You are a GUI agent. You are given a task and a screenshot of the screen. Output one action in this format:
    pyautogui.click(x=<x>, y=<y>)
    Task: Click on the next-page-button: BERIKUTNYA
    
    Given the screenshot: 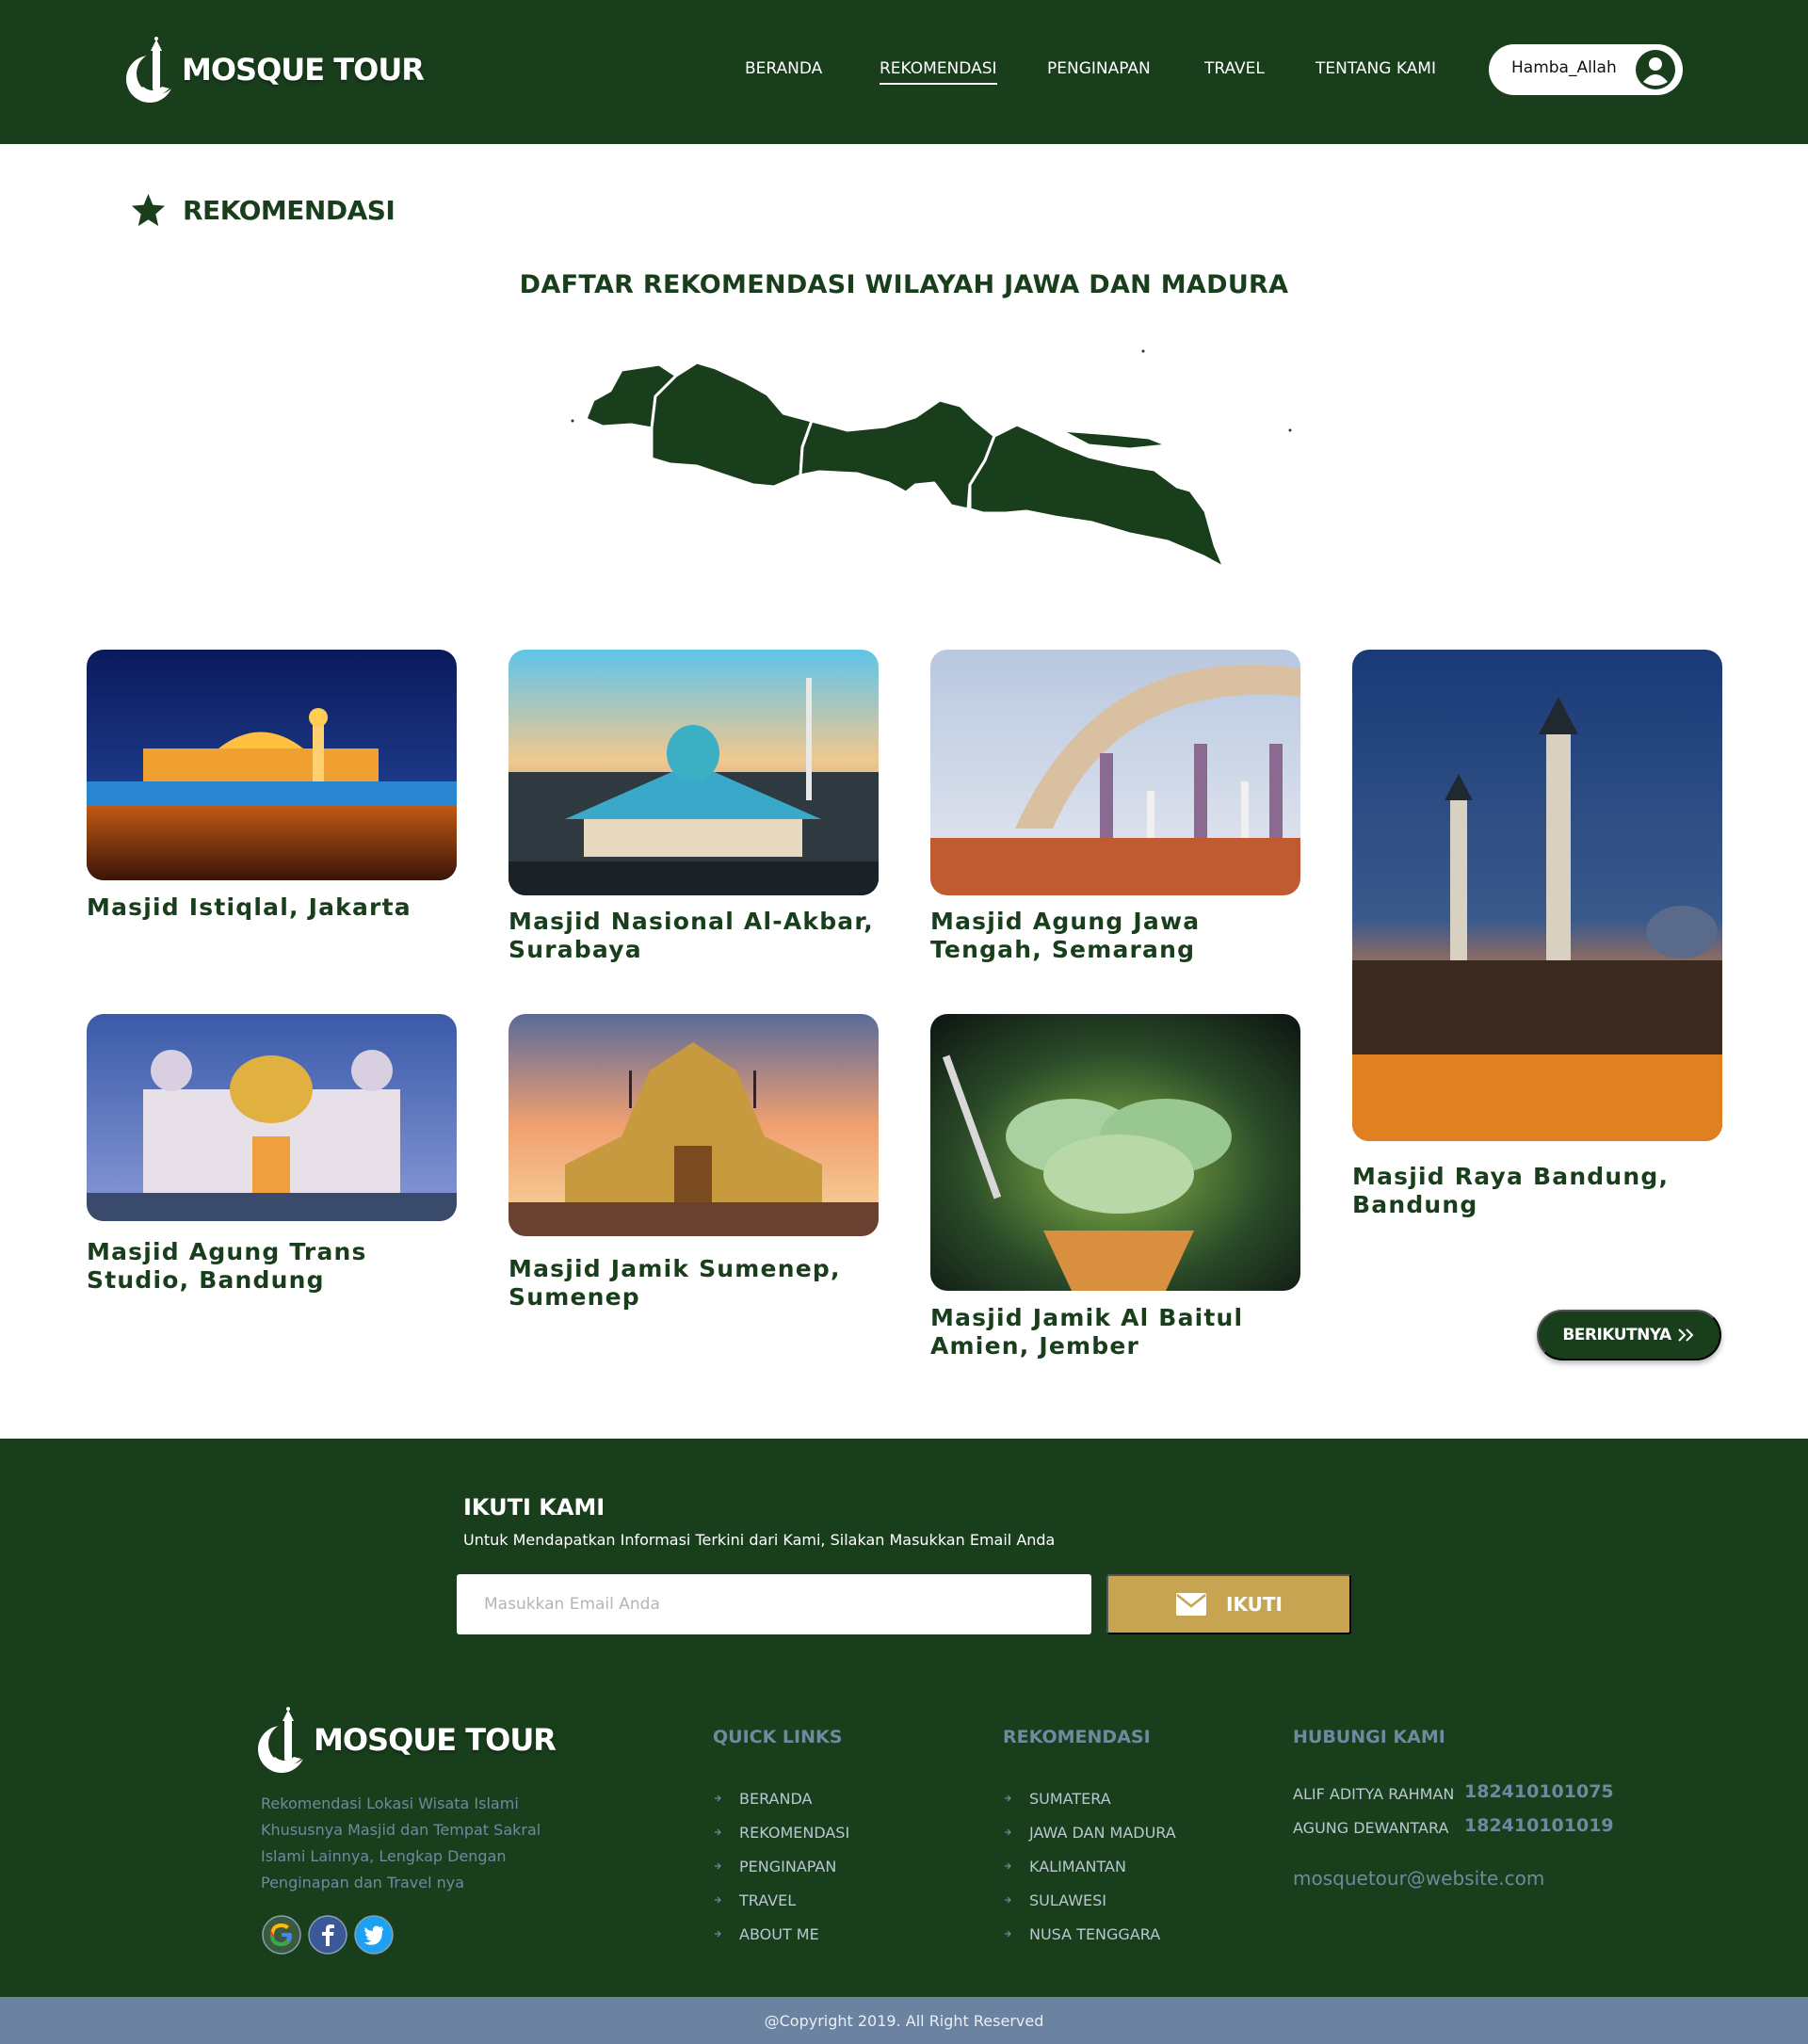 What is the action you would take?
    pyautogui.click(x=1629, y=1335)
    